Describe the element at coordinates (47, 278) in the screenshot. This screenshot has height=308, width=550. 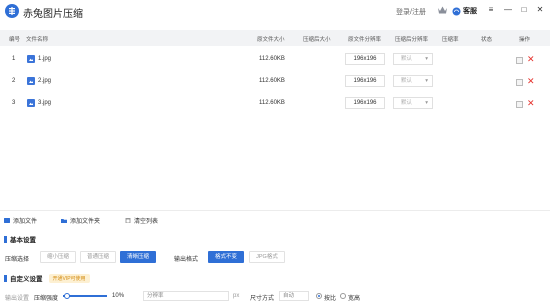
I see `custom-settings-heading: 自定义设置 开通VIP可使用` at that location.